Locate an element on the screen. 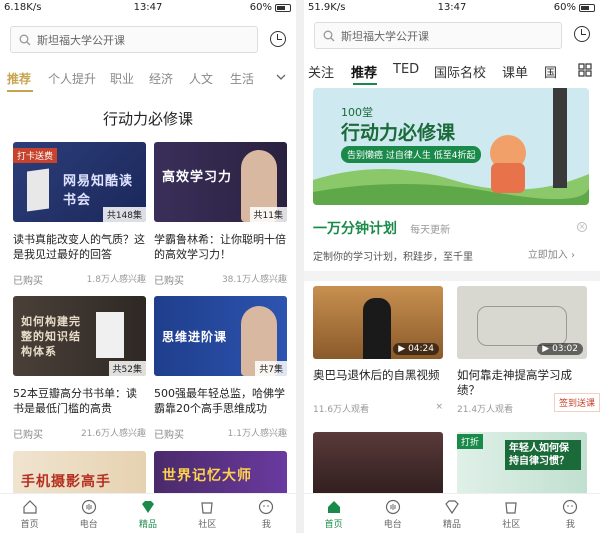 The width and height of the screenshot is (600, 533). dismiss-icon: × is located at coordinates (439, 408).